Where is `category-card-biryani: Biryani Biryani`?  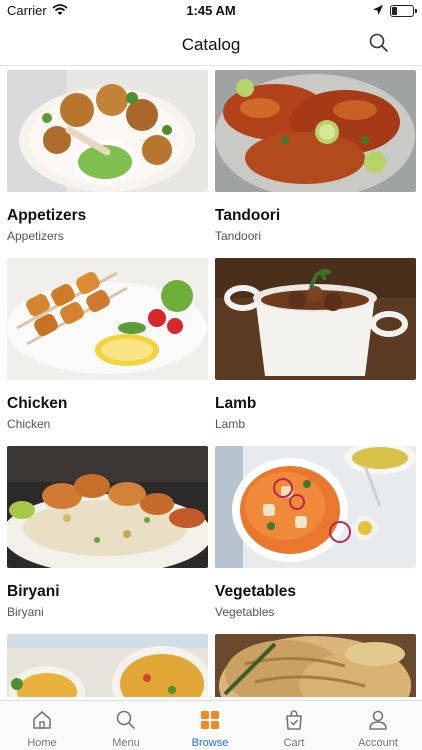
category-card-biryani: Biryani Biryani is located at coordinates (107, 532).